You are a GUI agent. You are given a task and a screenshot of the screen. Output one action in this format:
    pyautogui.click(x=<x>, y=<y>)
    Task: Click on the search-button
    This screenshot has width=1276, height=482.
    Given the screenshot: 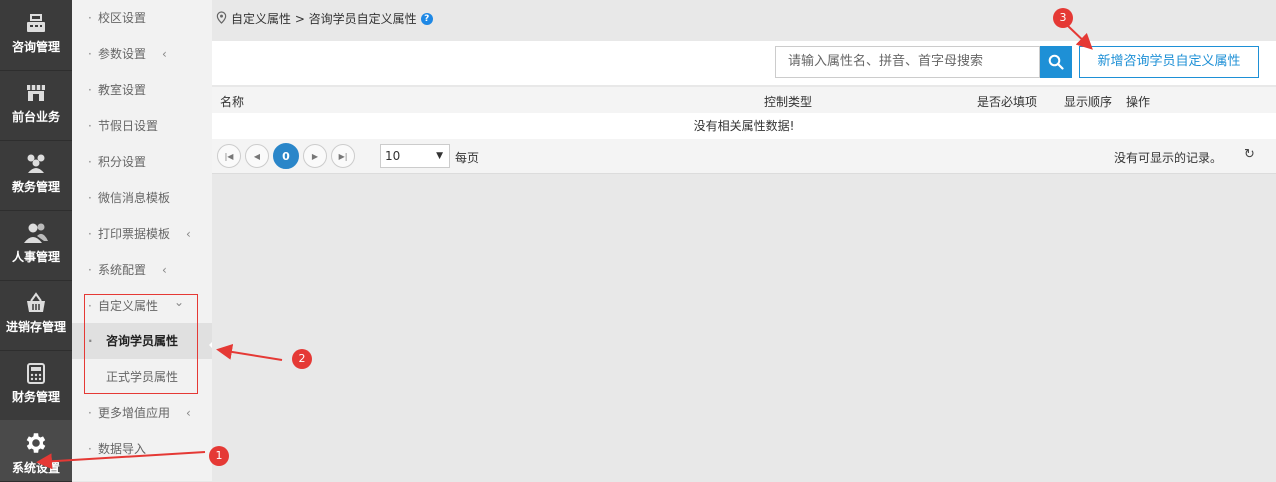 What is the action you would take?
    pyautogui.click(x=1056, y=62)
    